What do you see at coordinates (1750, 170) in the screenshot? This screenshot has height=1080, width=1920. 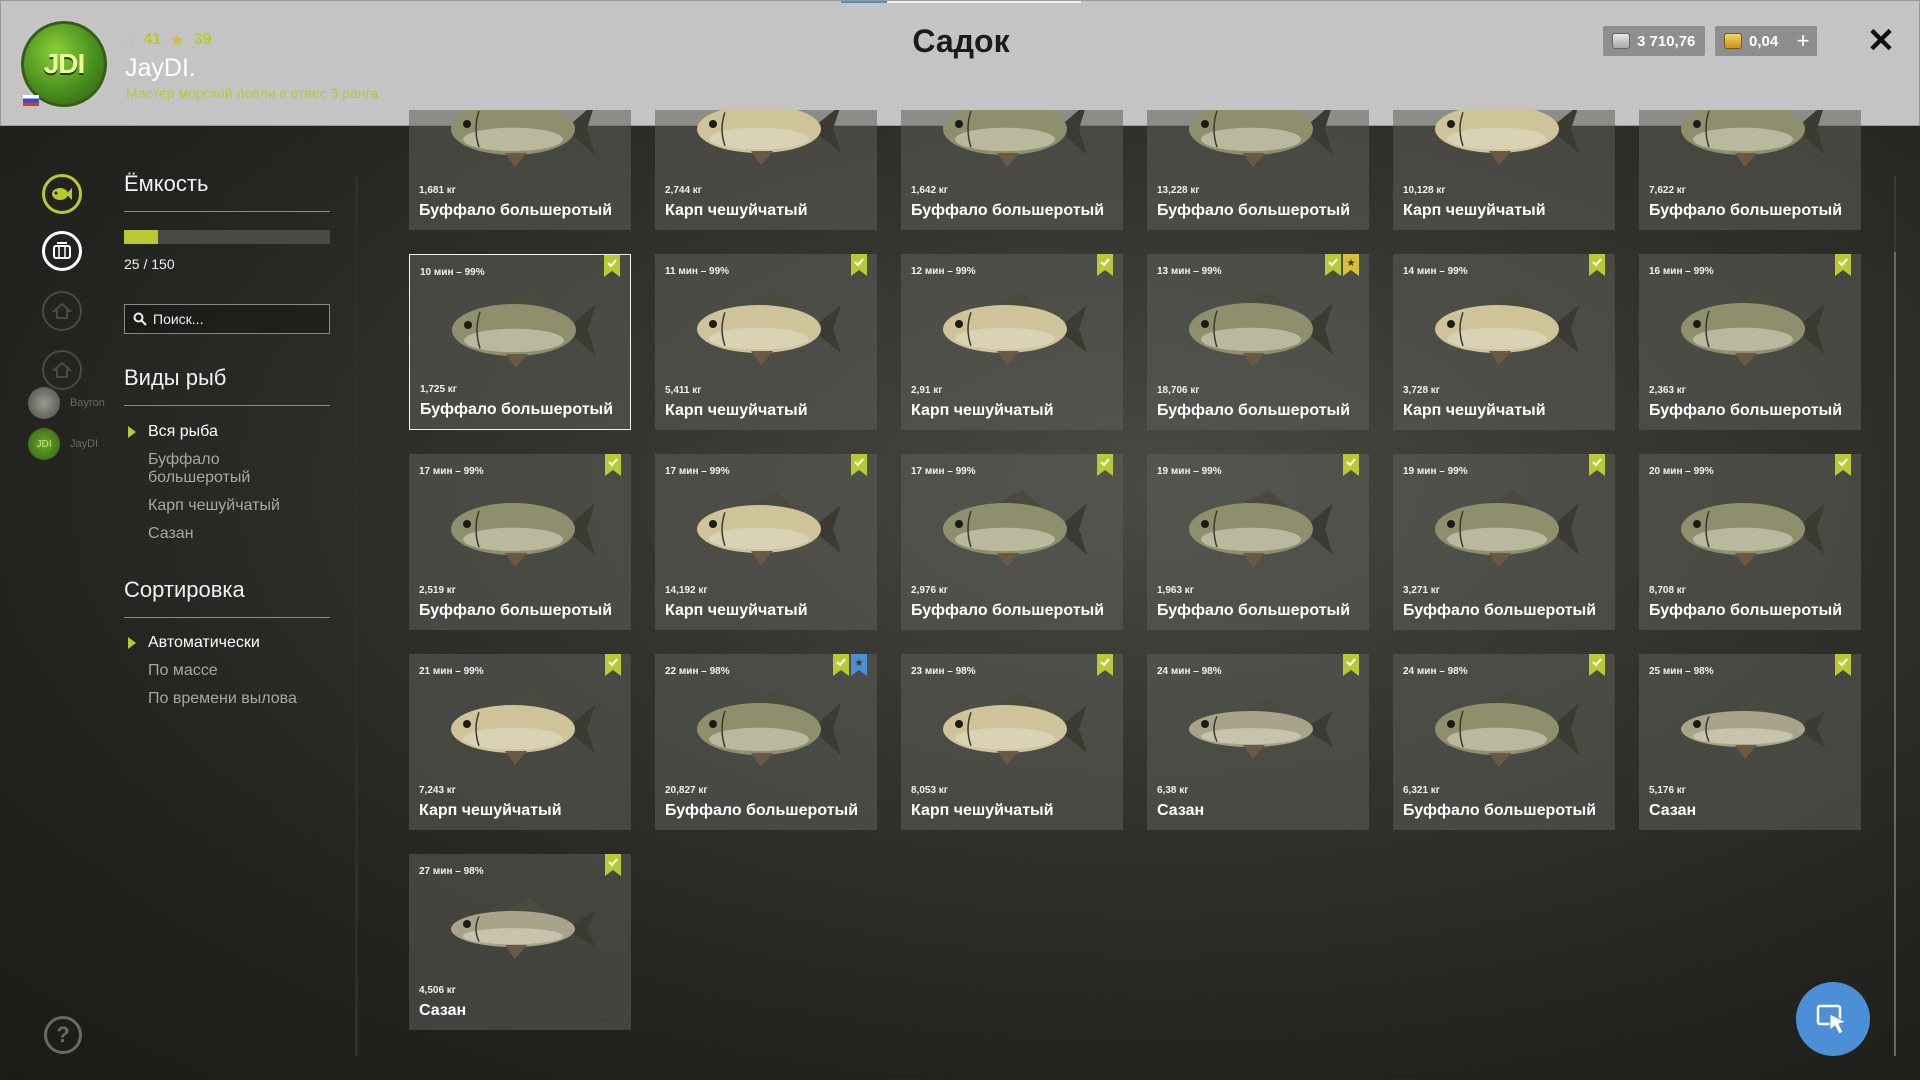 I see `fish-card: 7,622 кг Буффало большеротый` at bounding box center [1750, 170].